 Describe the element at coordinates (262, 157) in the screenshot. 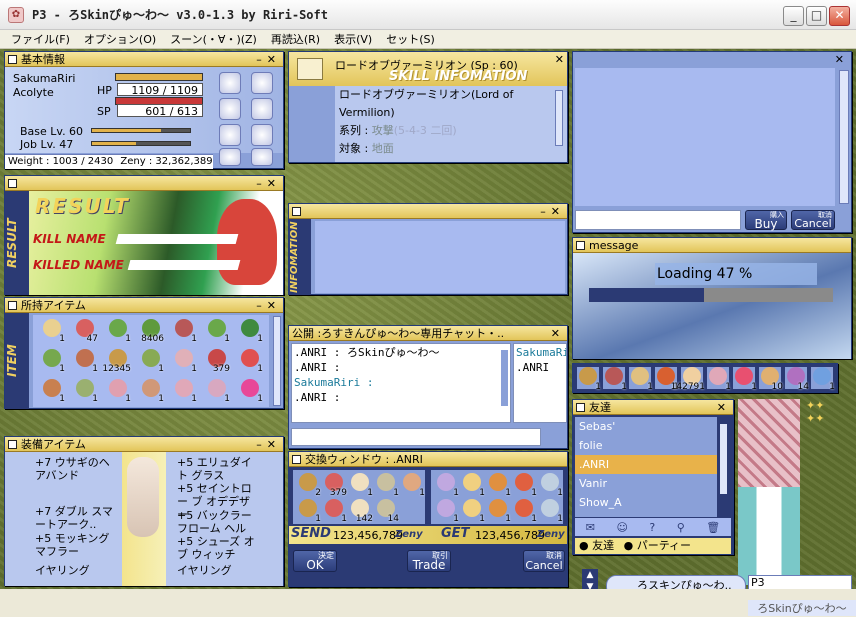

I see `friends-icon` at that location.